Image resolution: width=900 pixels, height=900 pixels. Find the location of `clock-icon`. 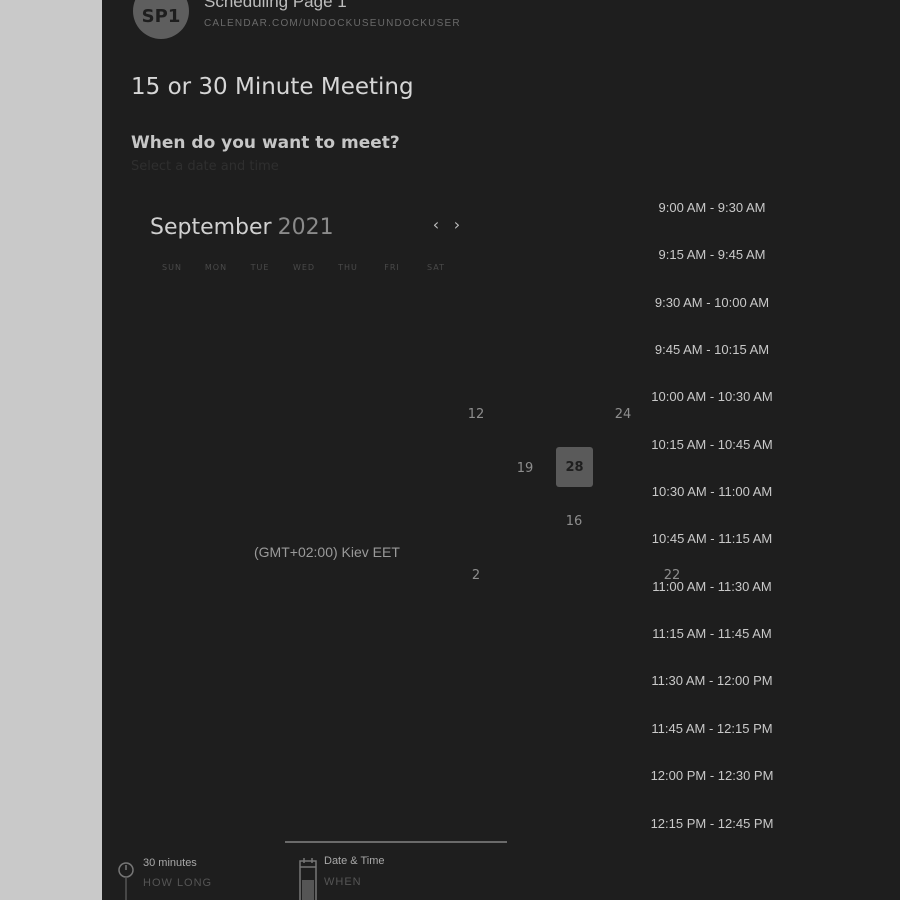

clock-icon is located at coordinates (126, 880).